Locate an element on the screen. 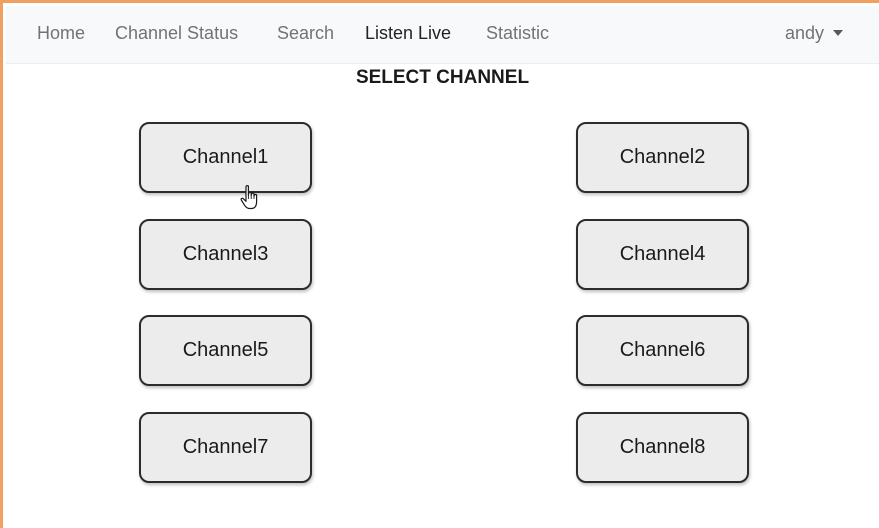  nav-item-statistic: Statistic is located at coordinates (517, 33).